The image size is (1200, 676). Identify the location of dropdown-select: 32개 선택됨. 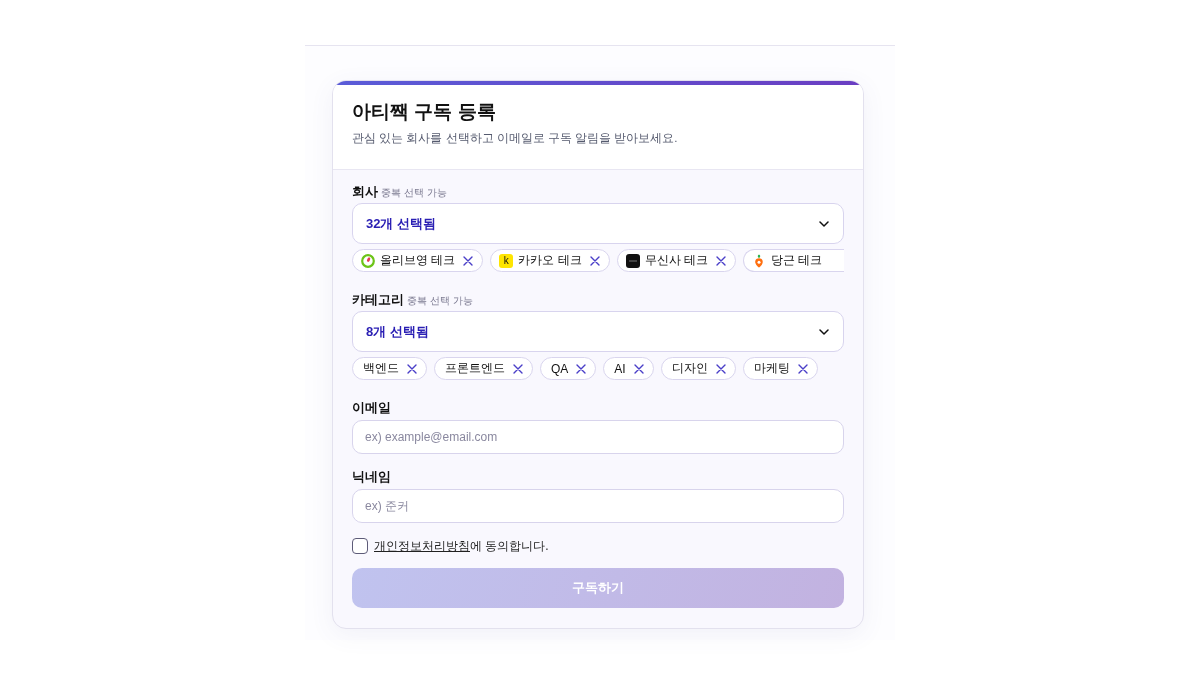
(598, 223).